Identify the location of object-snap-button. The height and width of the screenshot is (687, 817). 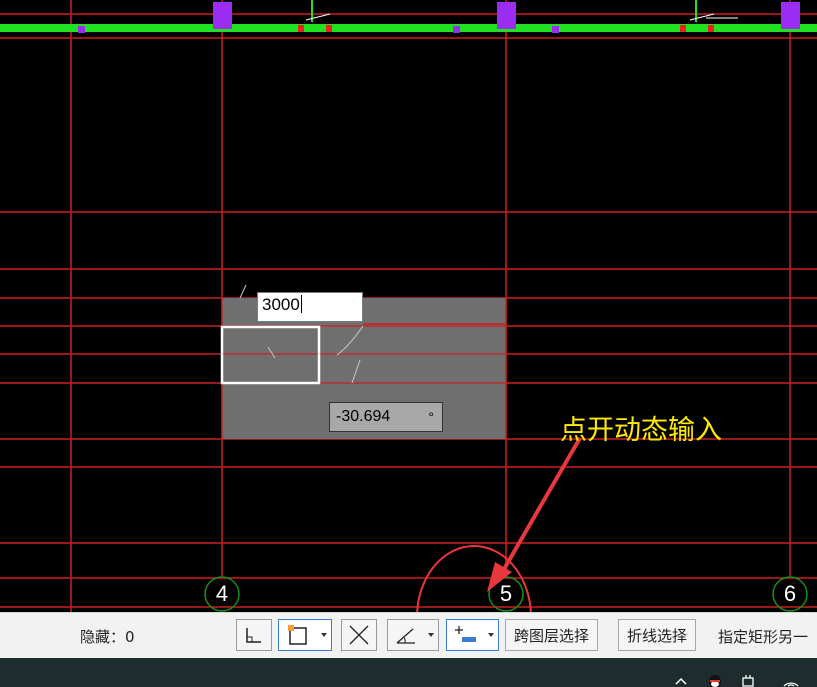
(305, 635).